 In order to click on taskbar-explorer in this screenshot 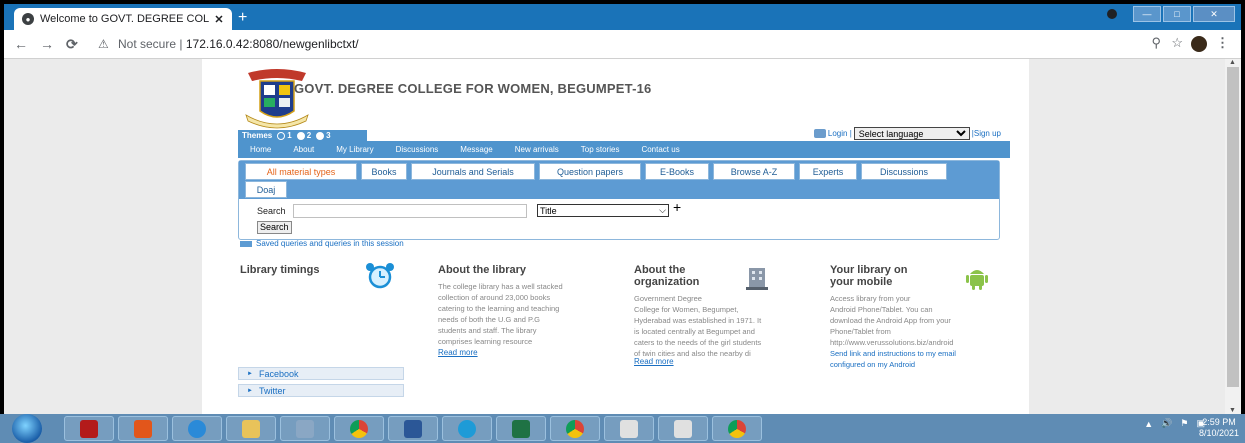, I will do `click(251, 428)`.